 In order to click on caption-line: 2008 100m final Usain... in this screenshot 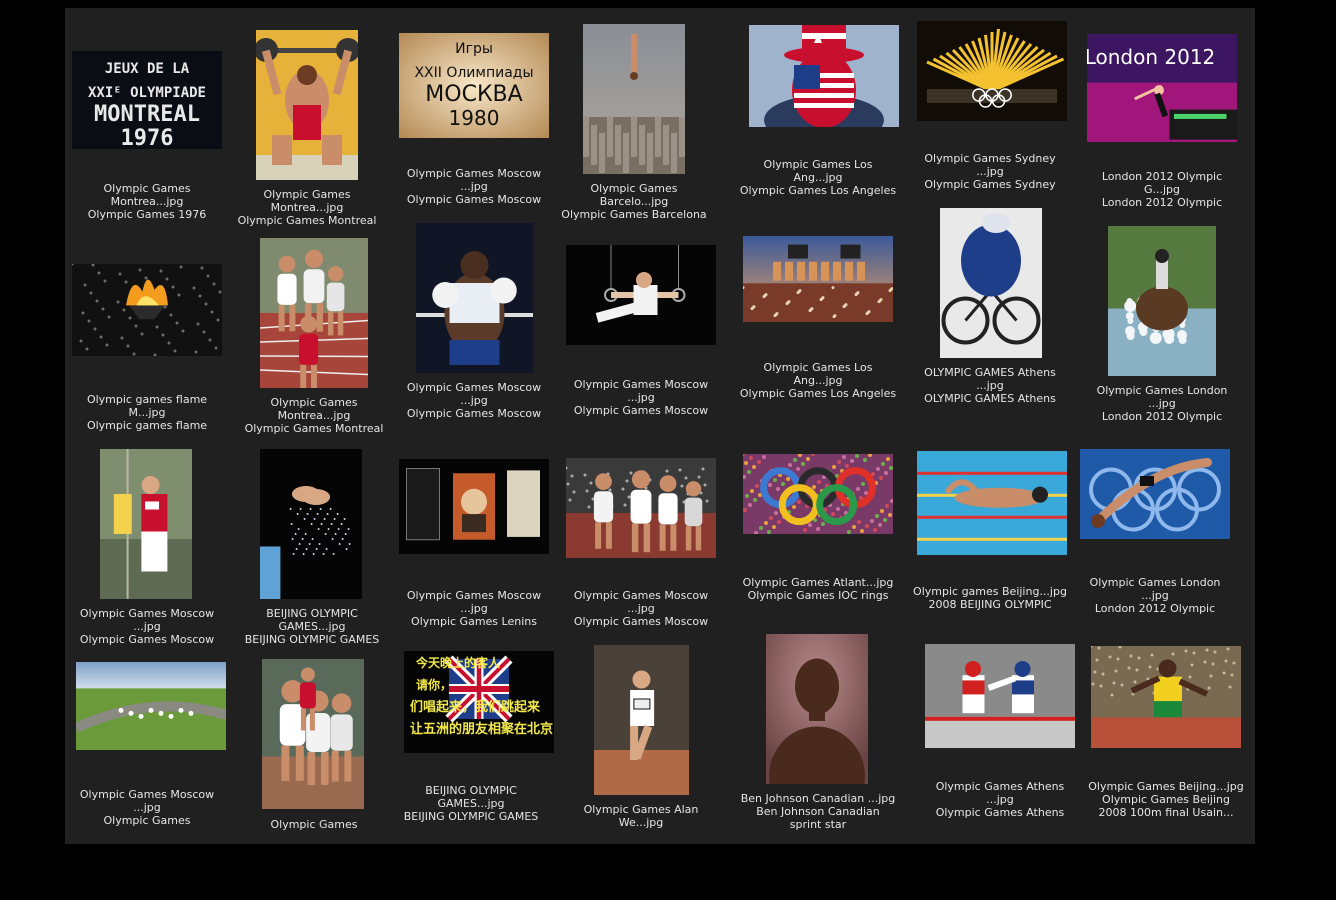, I will do `click(1166, 812)`.